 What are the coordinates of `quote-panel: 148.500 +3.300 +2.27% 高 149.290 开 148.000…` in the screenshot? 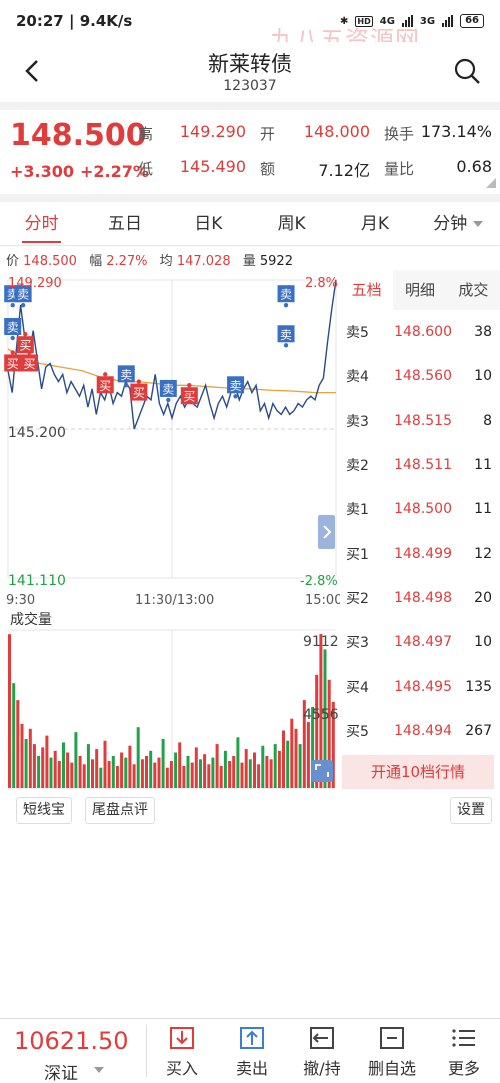 It's located at (250, 152).